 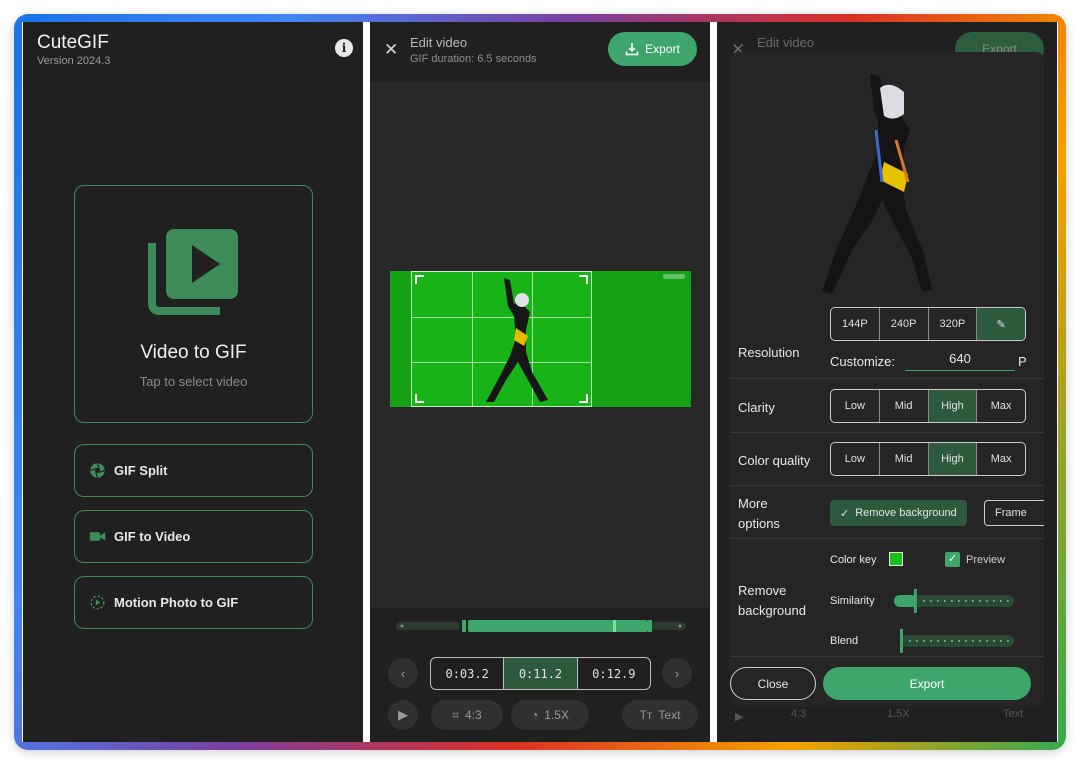 What do you see at coordinates (753, 503) in the screenshot?
I see `more-options-label-1: More` at bounding box center [753, 503].